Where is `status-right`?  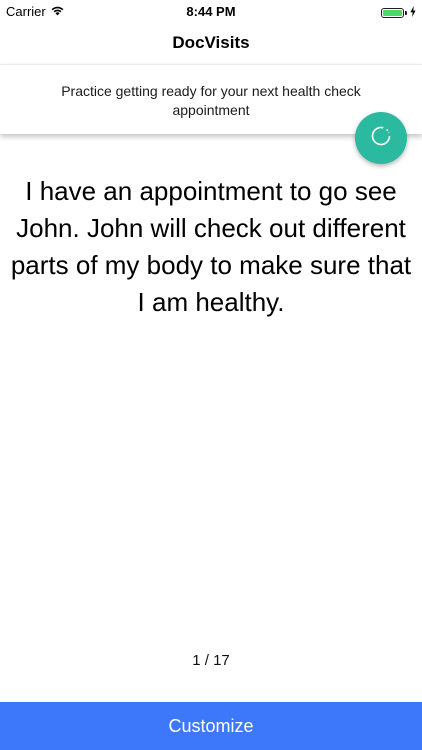 status-right is located at coordinates (398, 12).